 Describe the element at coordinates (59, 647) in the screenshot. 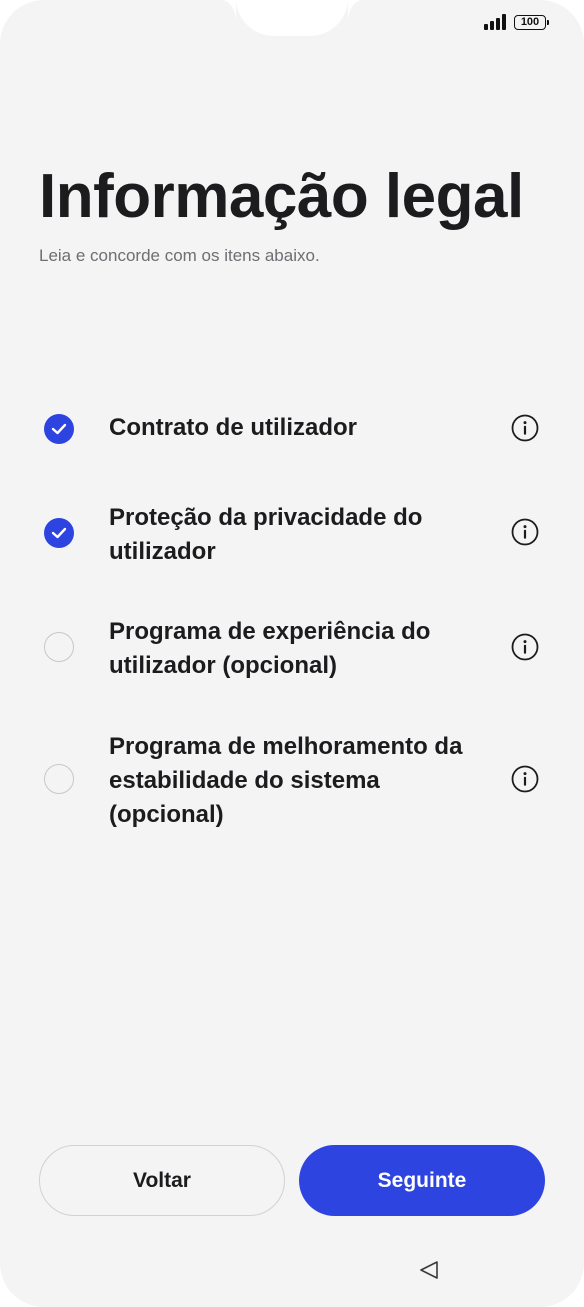

I see `checkbox-experience-program` at that location.